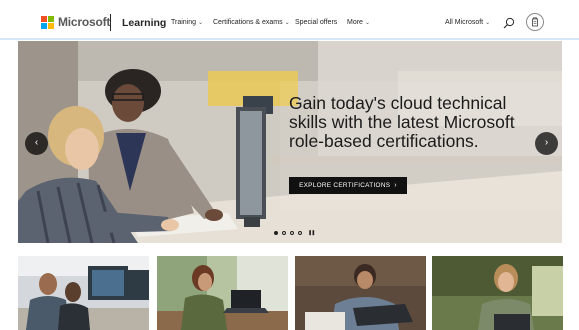 This screenshot has width=579, height=330. I want to click on all-microsoft-menu: All Microsoft ⌄, so click(467, 22).